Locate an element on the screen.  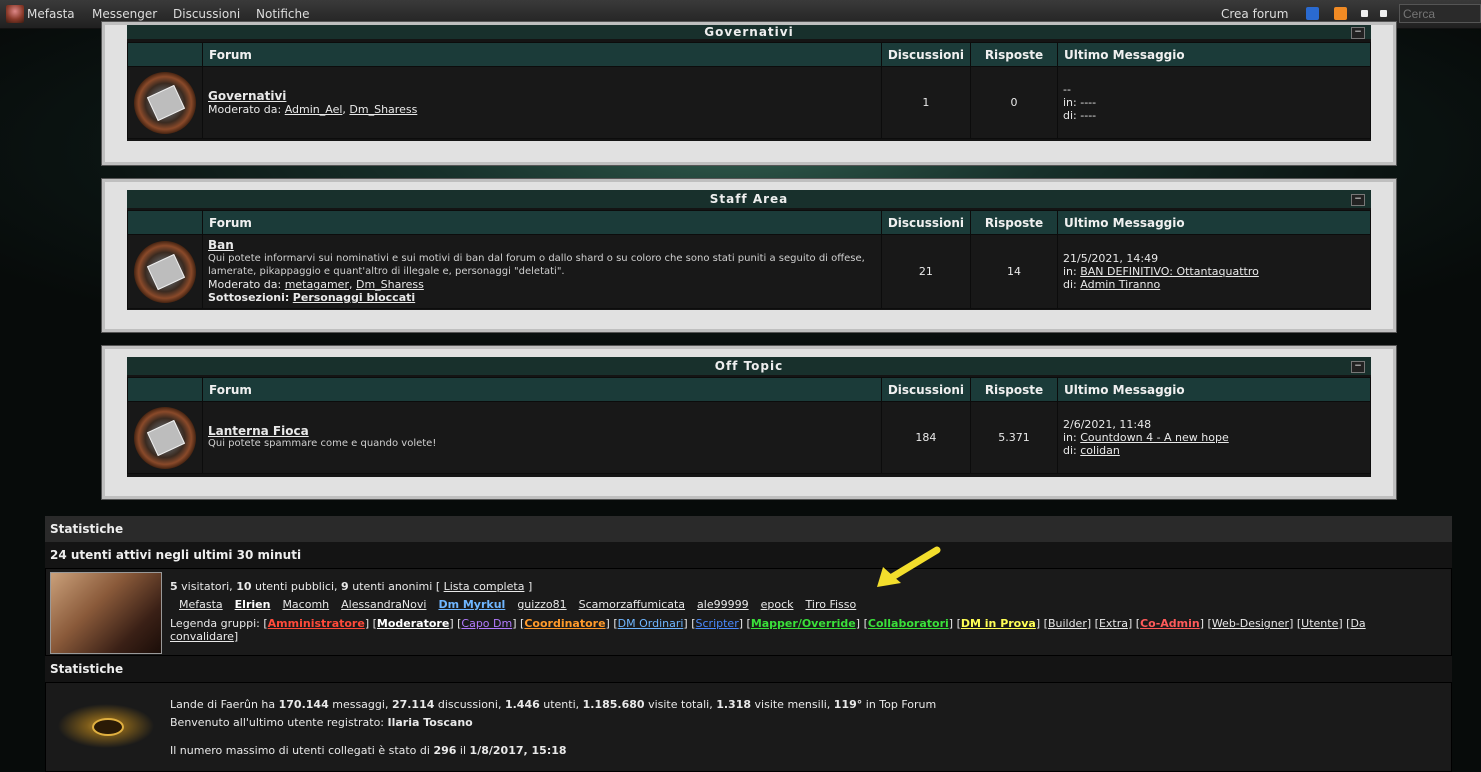
forum-name-link: Ban is located at coordinates (542, 245).